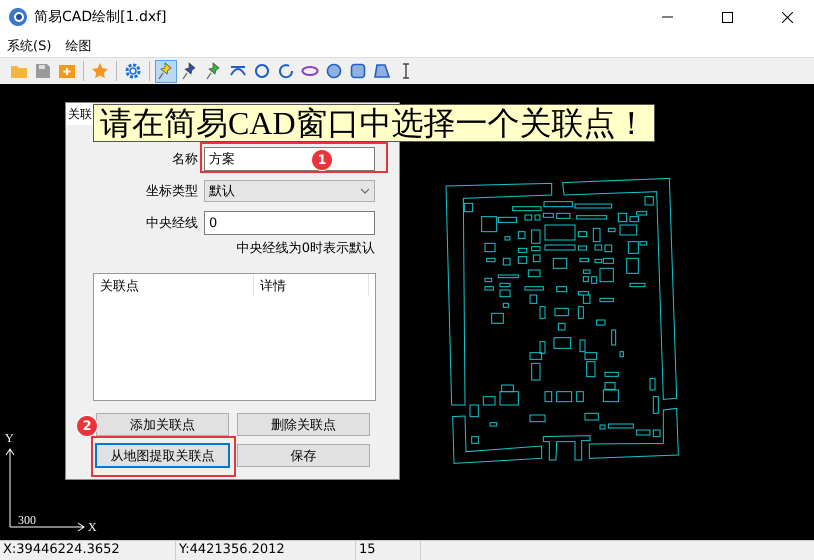 Image resolution: width=814 pixels, height=560 pixels. I want to click on scale-label: 300, so click(27, 520).